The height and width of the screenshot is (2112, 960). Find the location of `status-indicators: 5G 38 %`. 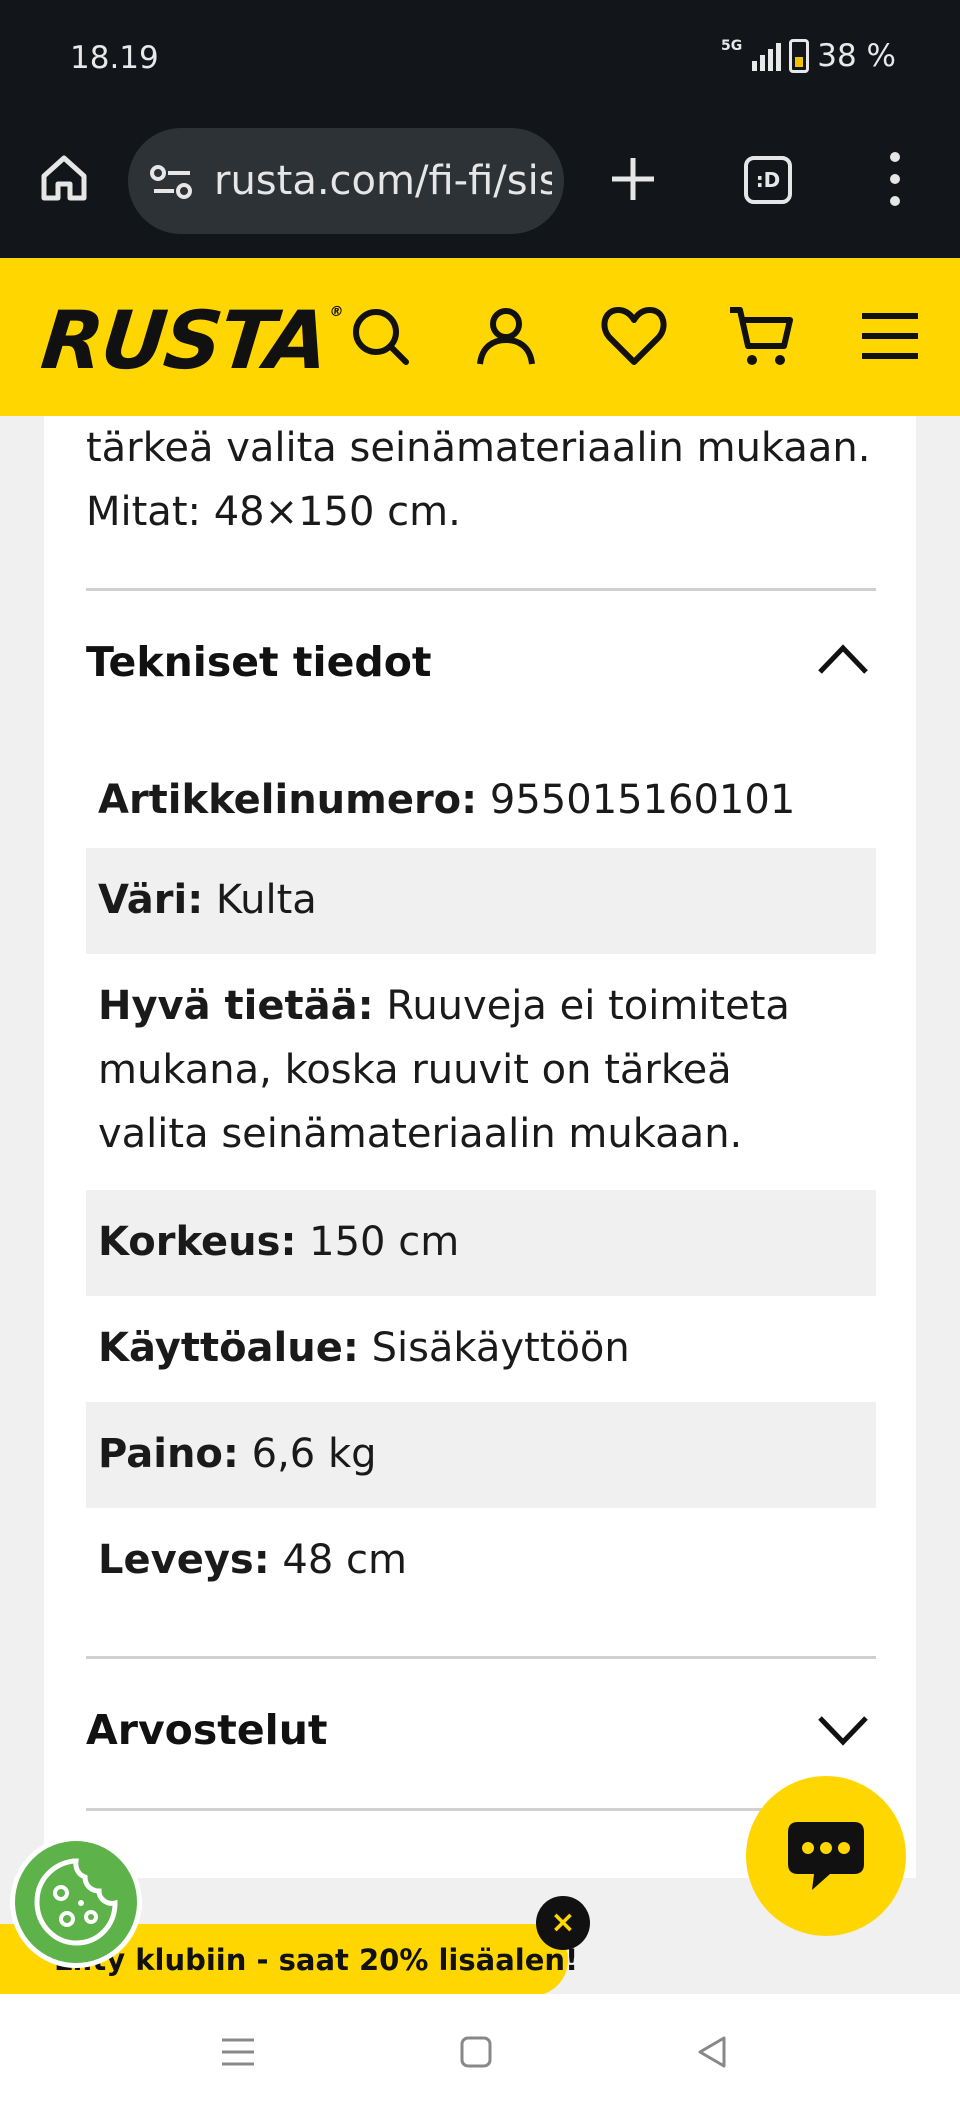

status-indicators: 5G 38 % is located at coordinates (808, 56).